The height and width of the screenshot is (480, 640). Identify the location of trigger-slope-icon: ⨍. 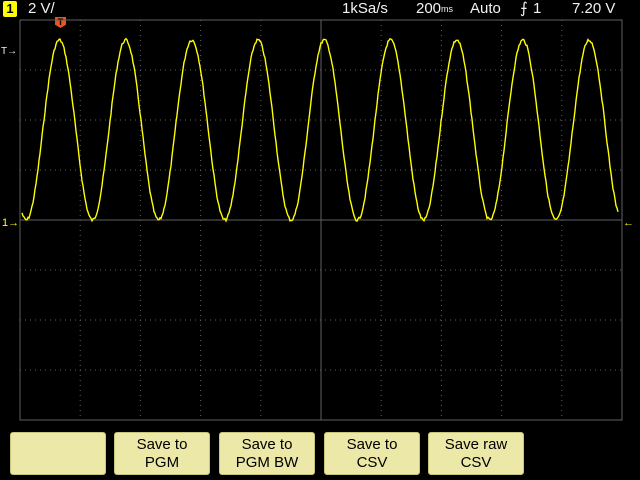
(524, 8).